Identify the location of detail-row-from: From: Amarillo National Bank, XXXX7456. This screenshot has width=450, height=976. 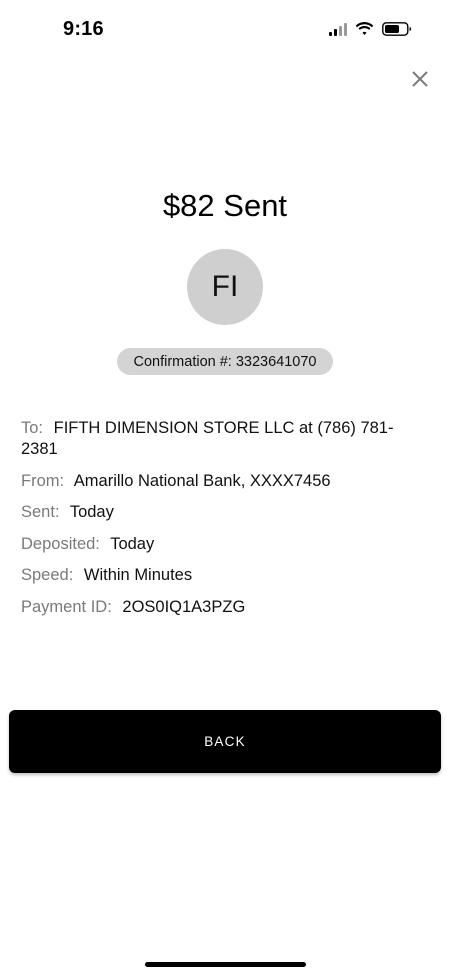
(221, 481).